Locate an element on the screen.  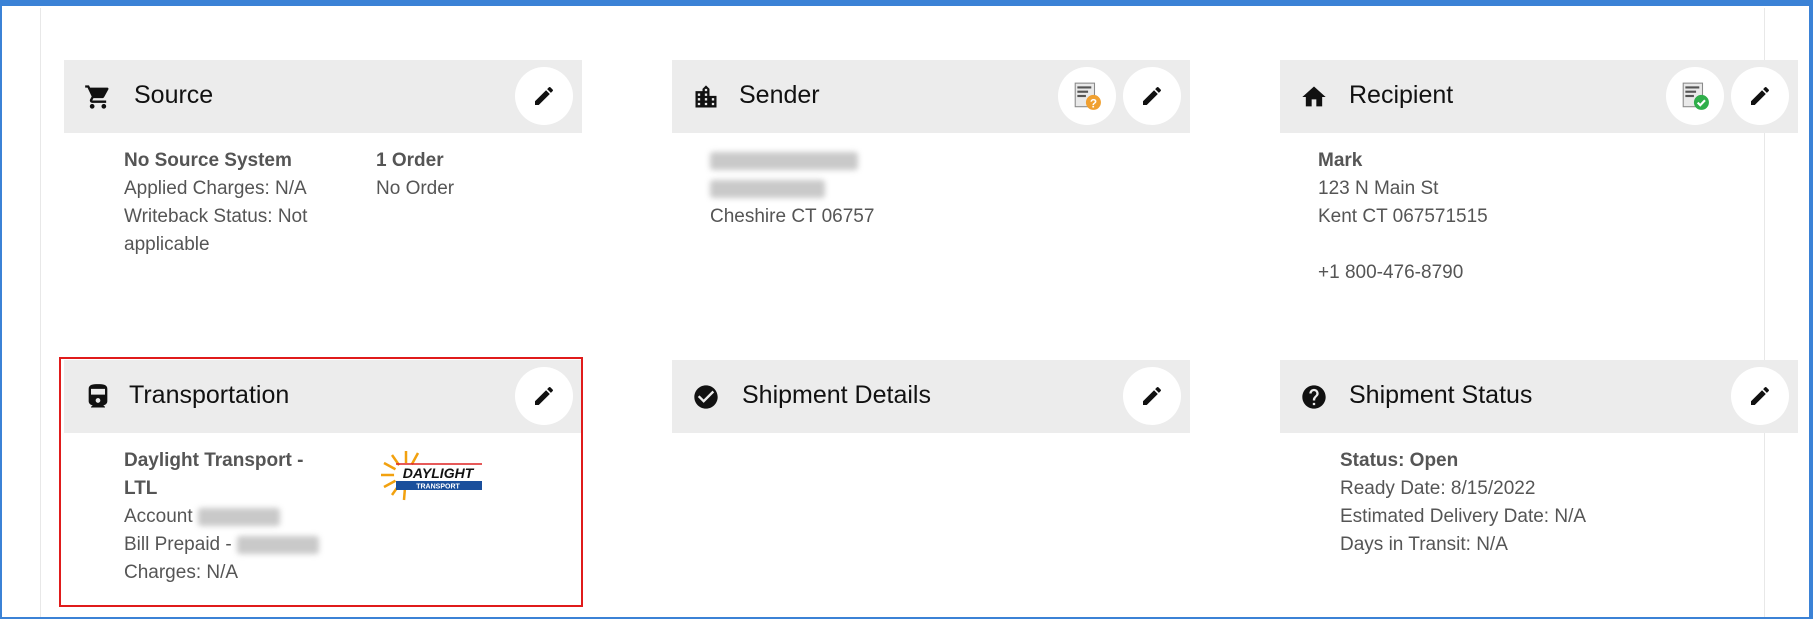
days-in-transit: Days in Transit: N/A is located at coordinates (1424, 544).